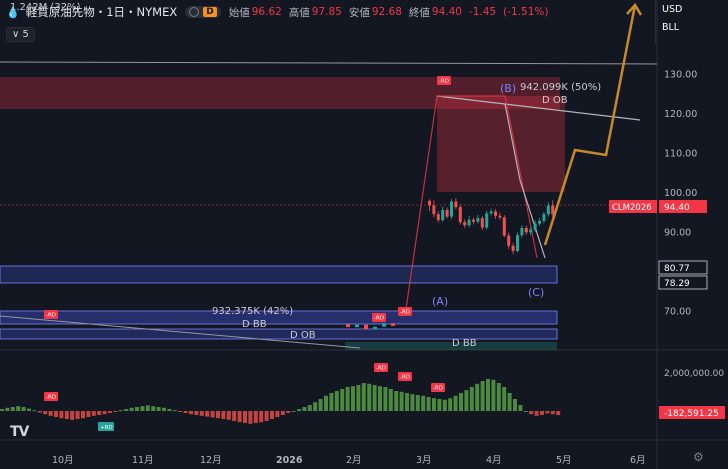  I want to click on x-tick-label: 2月, so click(354, 460).